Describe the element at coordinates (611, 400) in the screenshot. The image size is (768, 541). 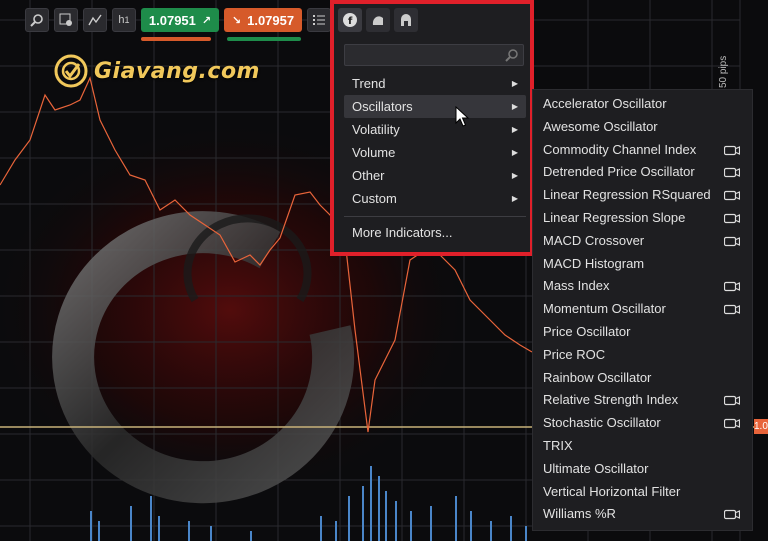
I see `submenu-item-label: Relative Strength Index` at that location.